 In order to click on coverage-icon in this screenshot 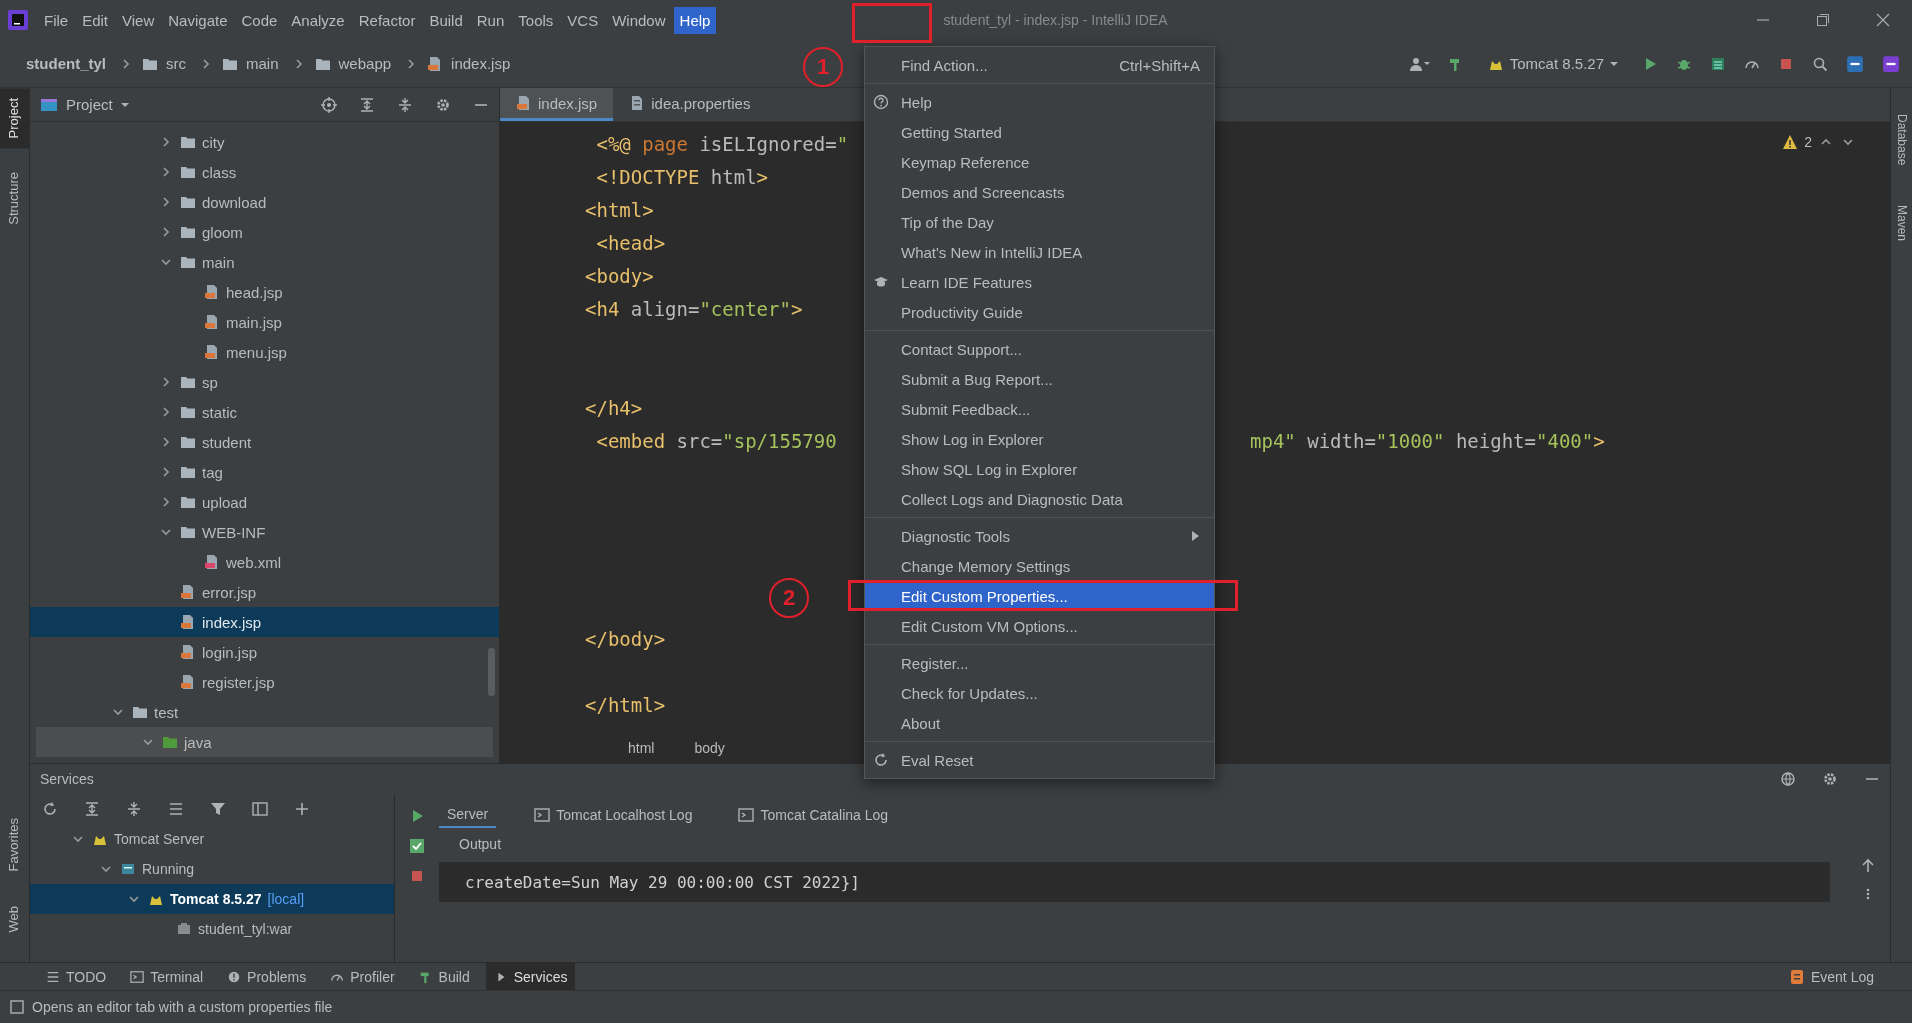, I will do `click(1718, 63)`.